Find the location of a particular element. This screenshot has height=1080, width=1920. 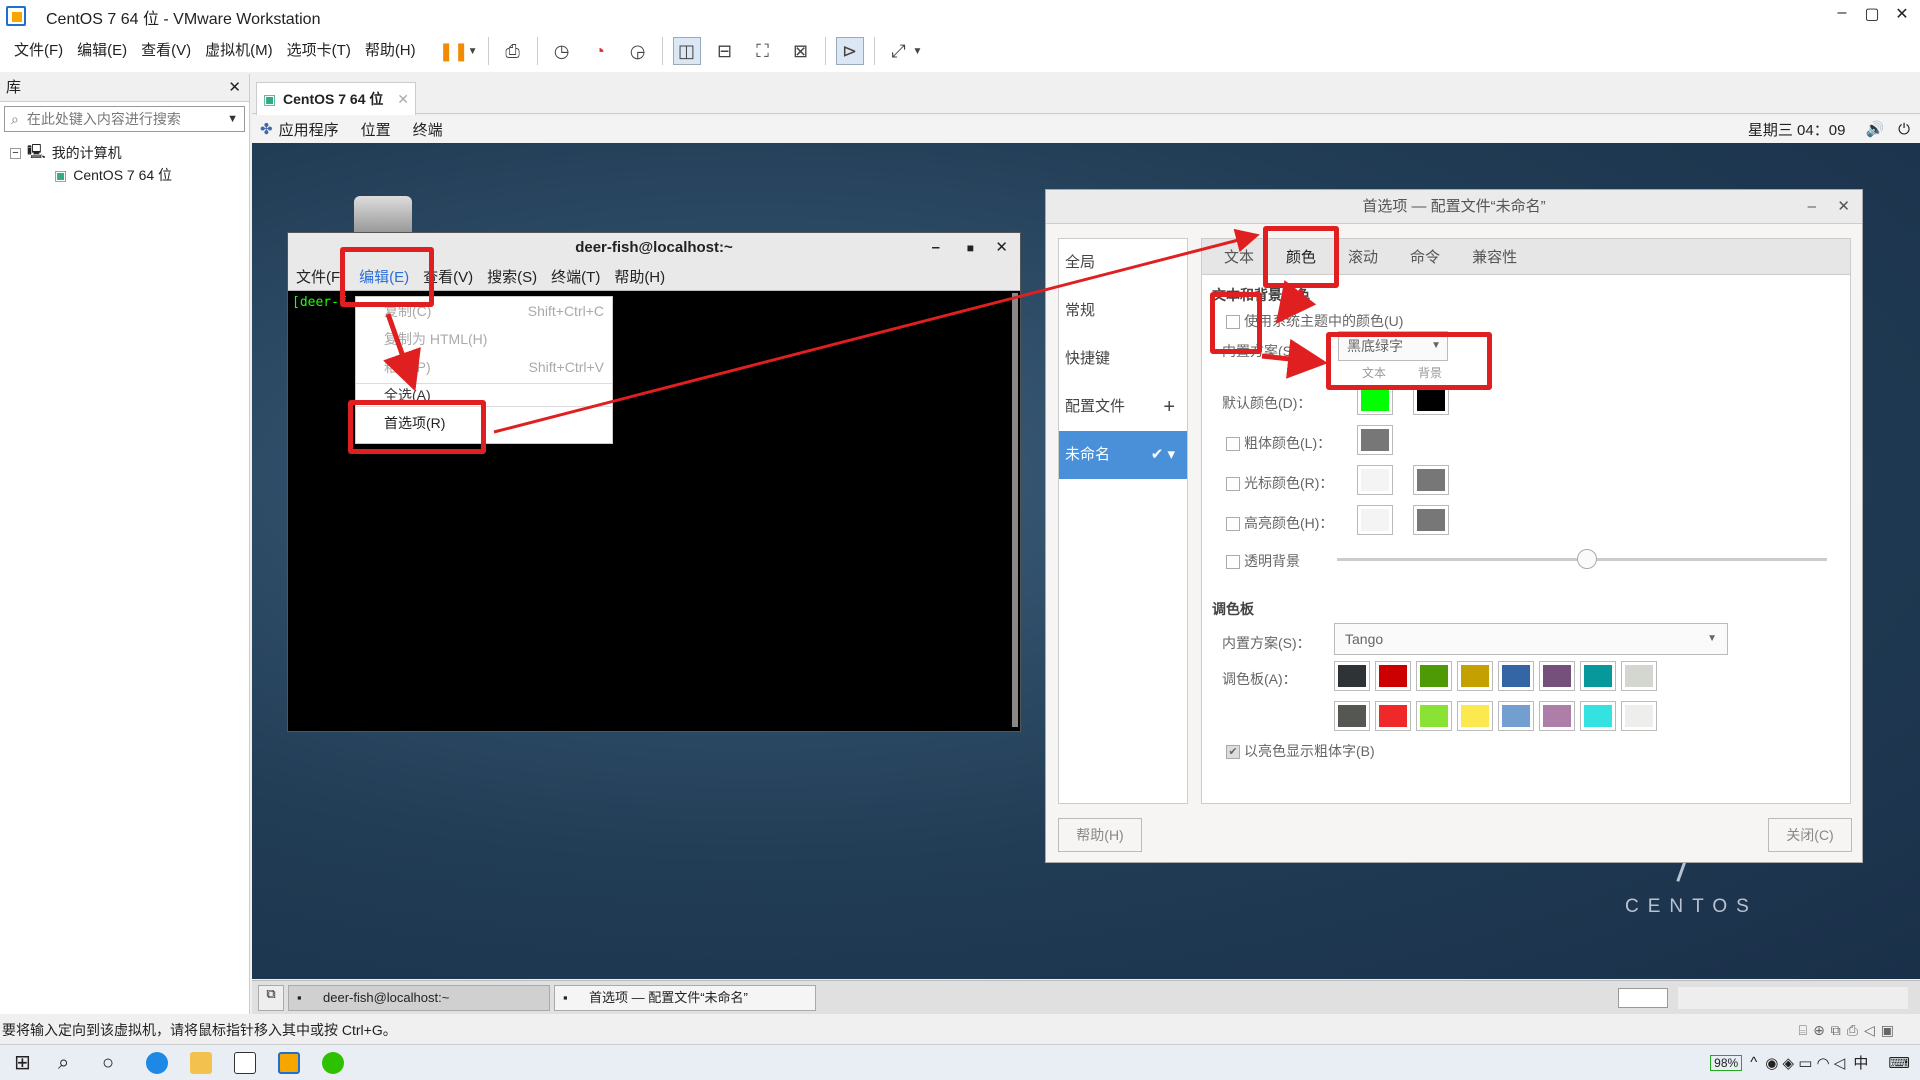

keyboard-icon: ⌨ is located at coordinates (1899, 1063).